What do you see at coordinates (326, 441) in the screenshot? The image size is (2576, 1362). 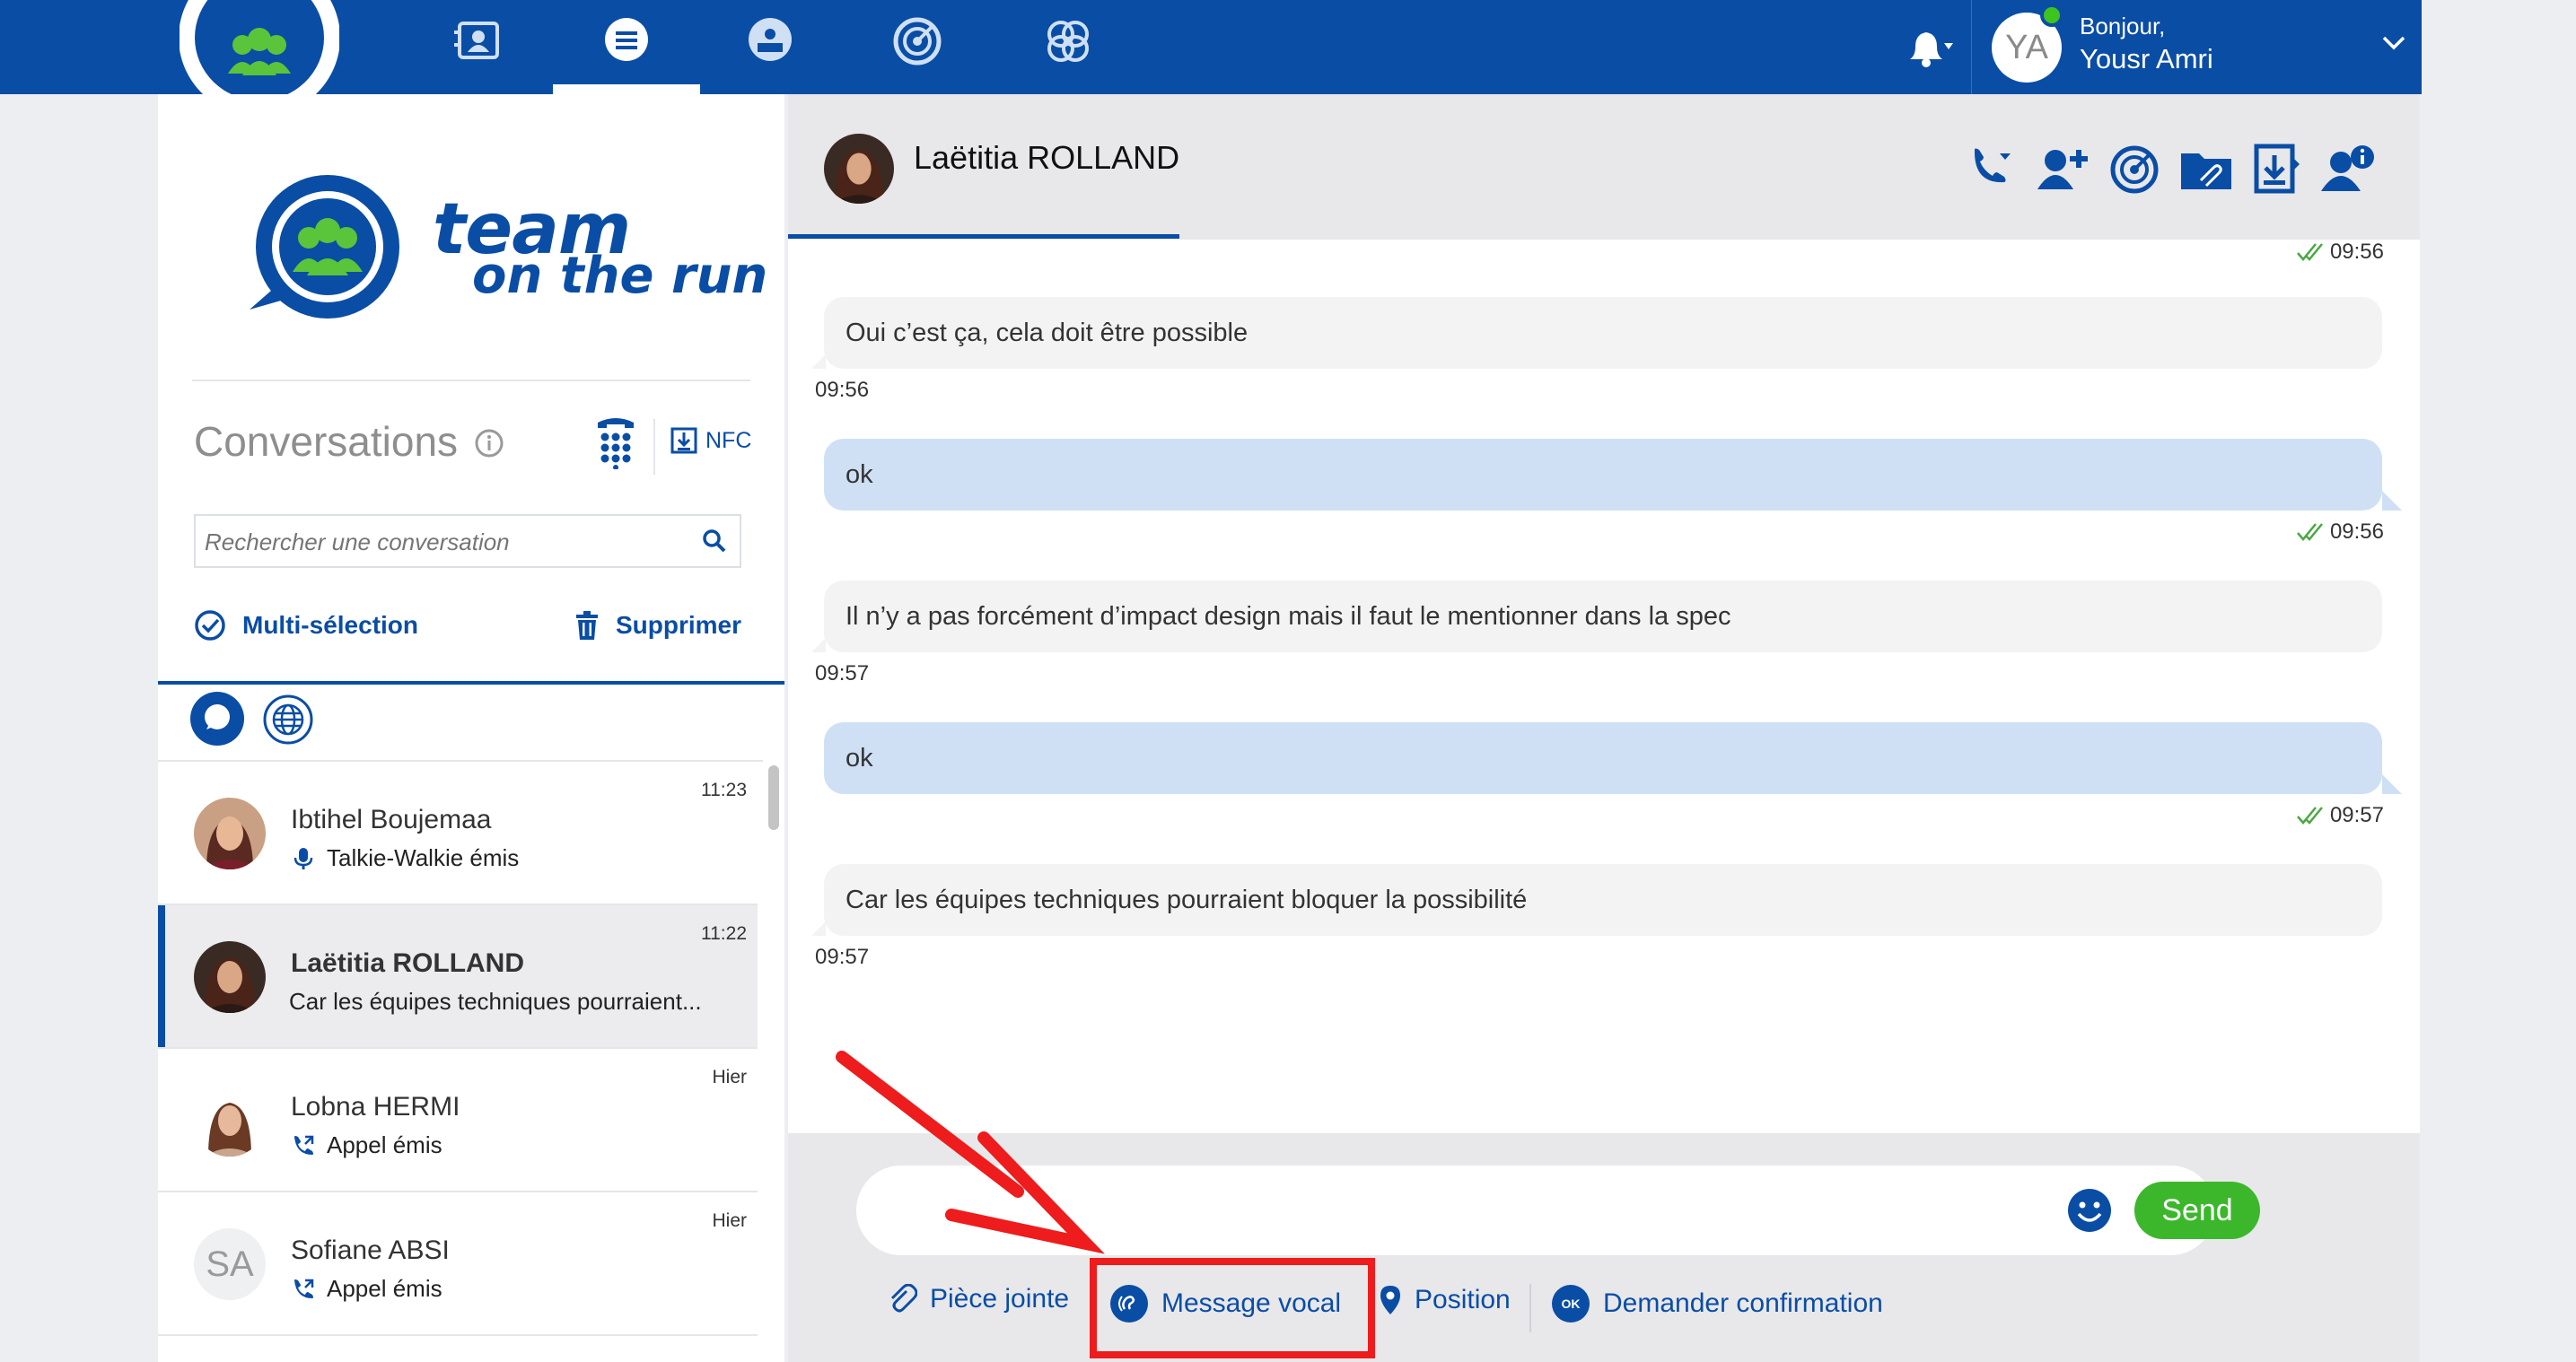 I see `conversations-title: Conversations` at bounding box center [326, 441].